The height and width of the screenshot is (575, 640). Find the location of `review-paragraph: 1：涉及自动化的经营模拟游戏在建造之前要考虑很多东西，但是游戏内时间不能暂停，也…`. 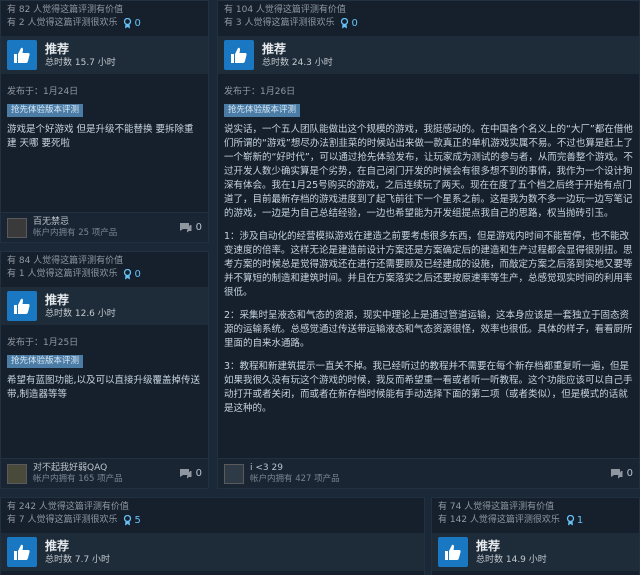

review-paragraph: 1：涉及自动化的经营模拟游戏在建造之前要考虑很多东西，但是游戏内时间不能暂停，也… is located at coordinates (428, 264).